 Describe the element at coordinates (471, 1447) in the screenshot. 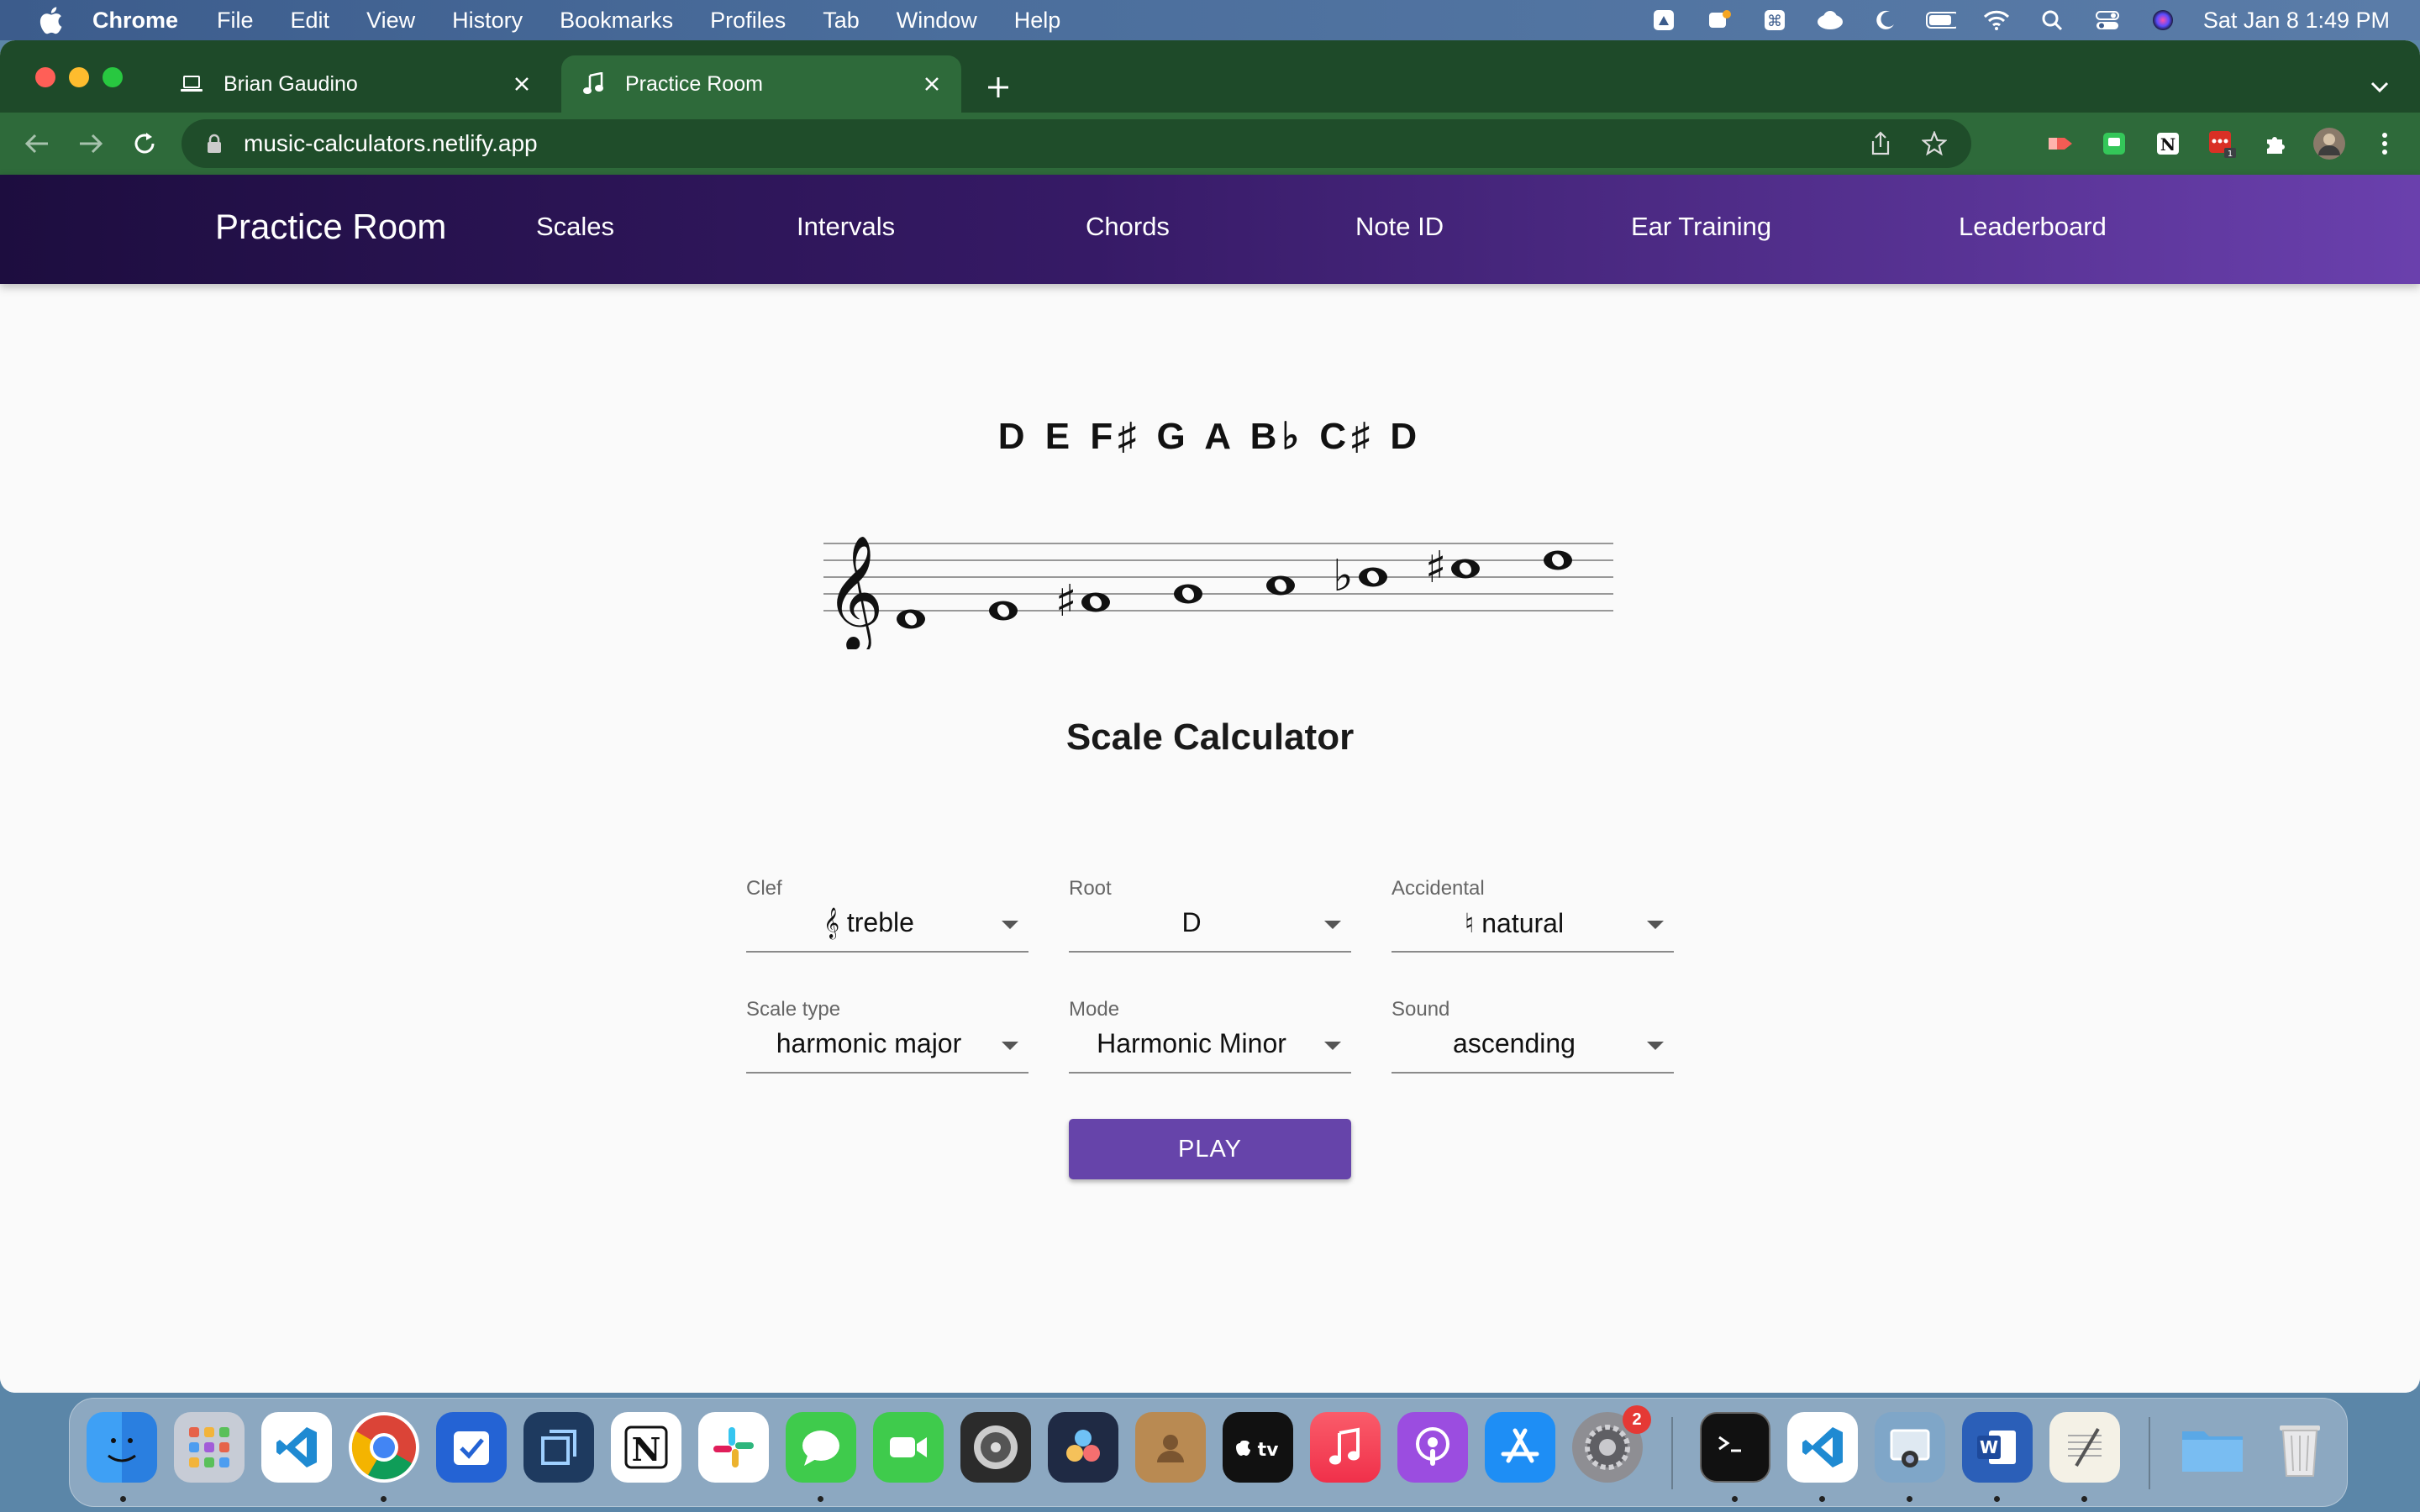

I see `tasks-app-icon` at that location.